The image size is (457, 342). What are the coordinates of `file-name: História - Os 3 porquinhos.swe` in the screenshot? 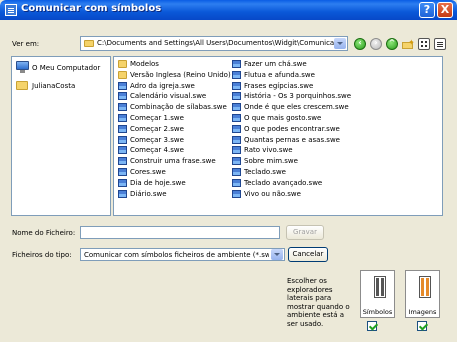 It's located at (298, 96).